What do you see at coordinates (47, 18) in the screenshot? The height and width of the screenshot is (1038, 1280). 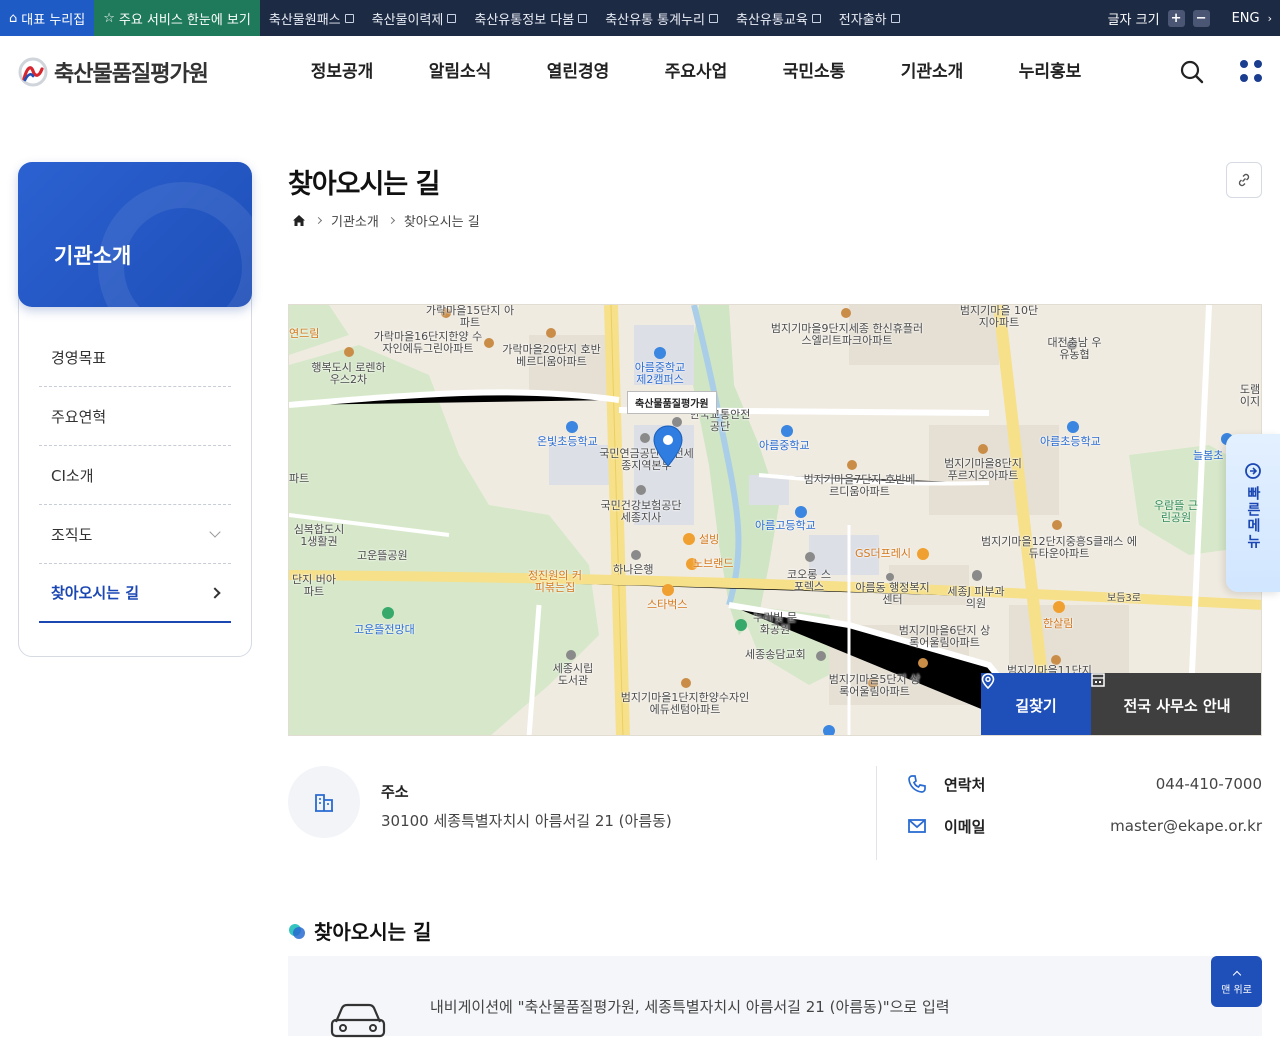 I see `rep-site-link: ⌂ 대표 누리집` at bounding box center [47, 18].